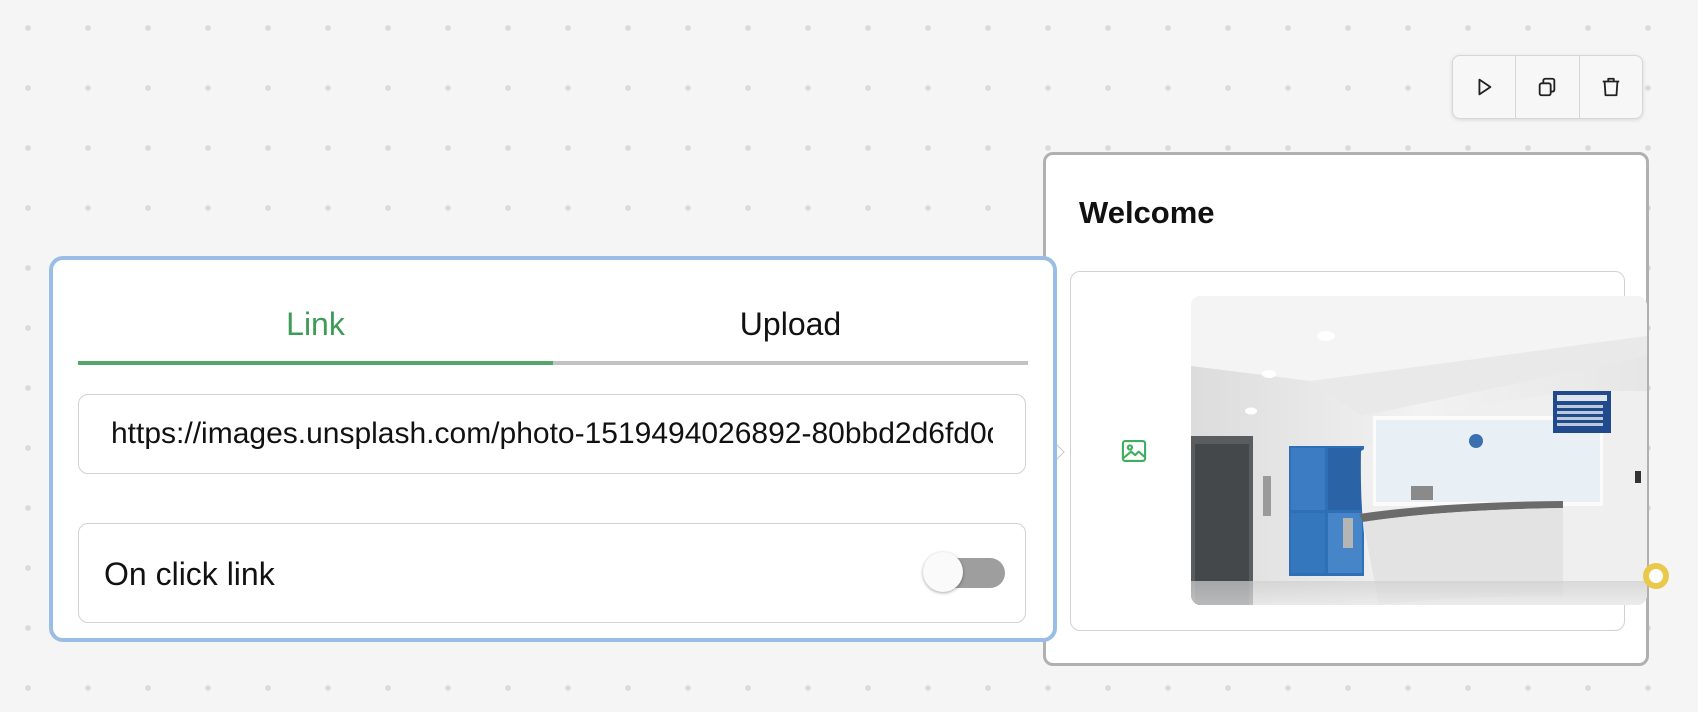 The height and width of the screenshot is (712, 1698). I want to click on play-button, so click(1485, 87).